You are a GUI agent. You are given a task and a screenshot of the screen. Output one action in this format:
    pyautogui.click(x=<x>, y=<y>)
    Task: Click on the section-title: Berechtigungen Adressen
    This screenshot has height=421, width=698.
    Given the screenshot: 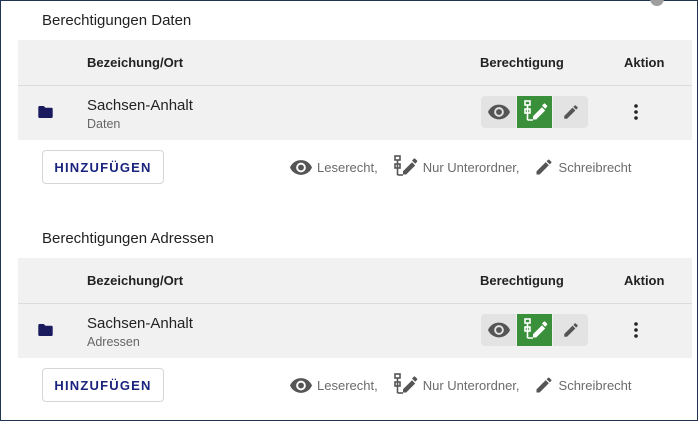 What is the action you would take?
    pyautogui.click(x=128, y=238)
    